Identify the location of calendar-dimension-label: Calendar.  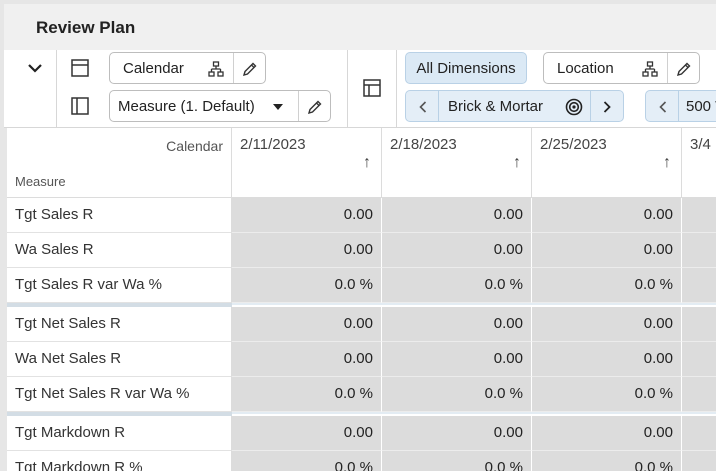
(153, 68).